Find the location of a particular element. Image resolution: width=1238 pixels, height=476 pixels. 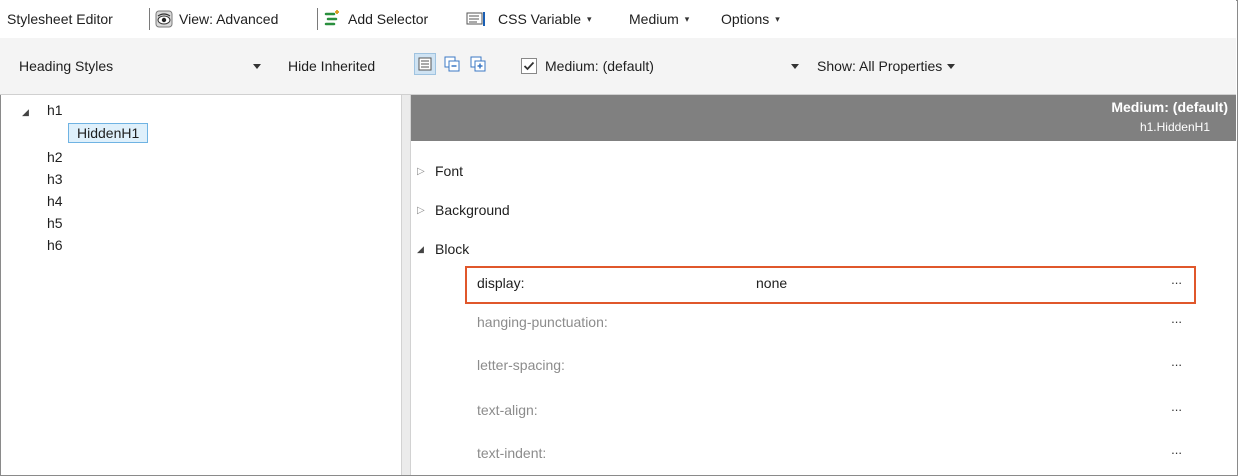

group-font: ▷ Font is located at coordinates (440, 171).